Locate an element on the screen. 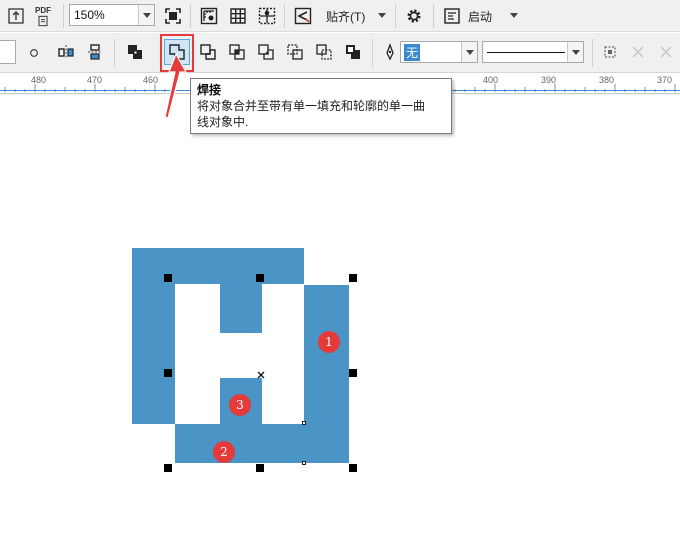 The width and height of the screenshot is (680, 534). intersect-icon is located at coordinates (237, 52).